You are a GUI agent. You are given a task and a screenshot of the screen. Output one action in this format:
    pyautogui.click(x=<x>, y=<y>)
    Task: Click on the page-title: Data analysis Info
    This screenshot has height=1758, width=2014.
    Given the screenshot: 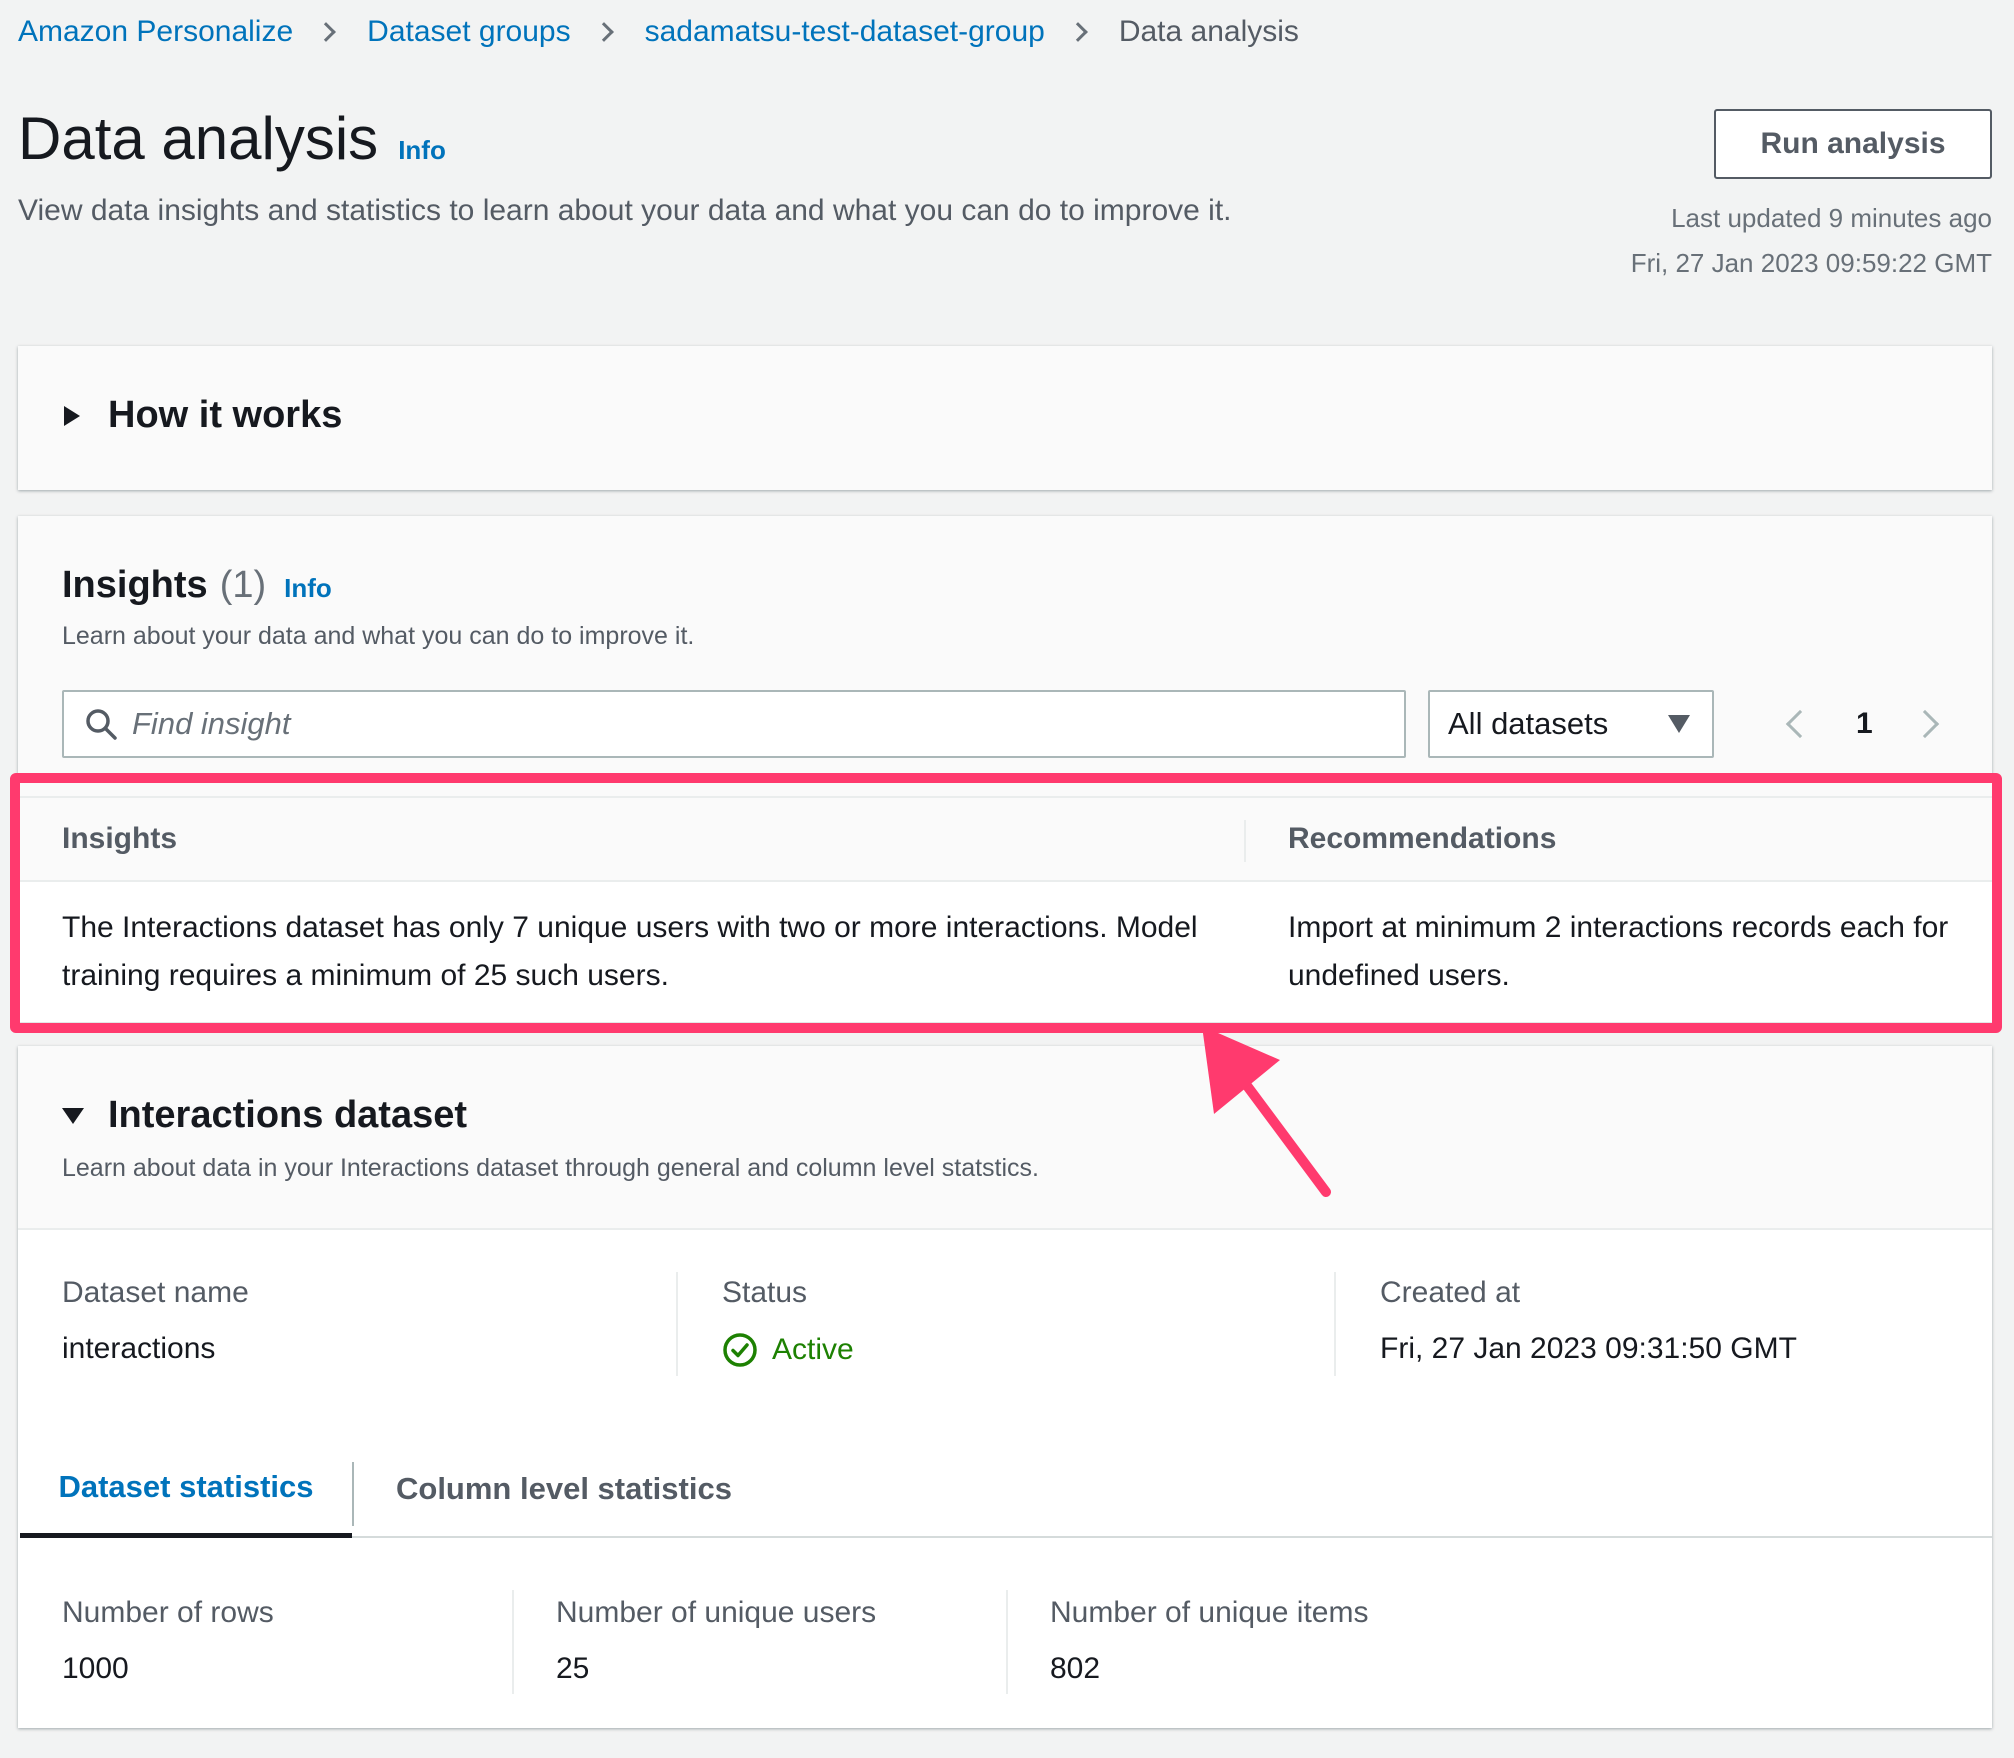 What is the action you would take?
    pyautogui.click(x=232, y=138)
    